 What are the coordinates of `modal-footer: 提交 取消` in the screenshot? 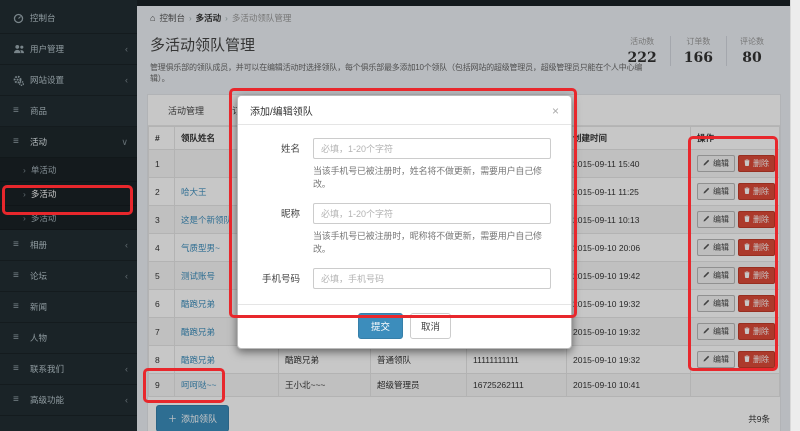 It's located at (404, 326).